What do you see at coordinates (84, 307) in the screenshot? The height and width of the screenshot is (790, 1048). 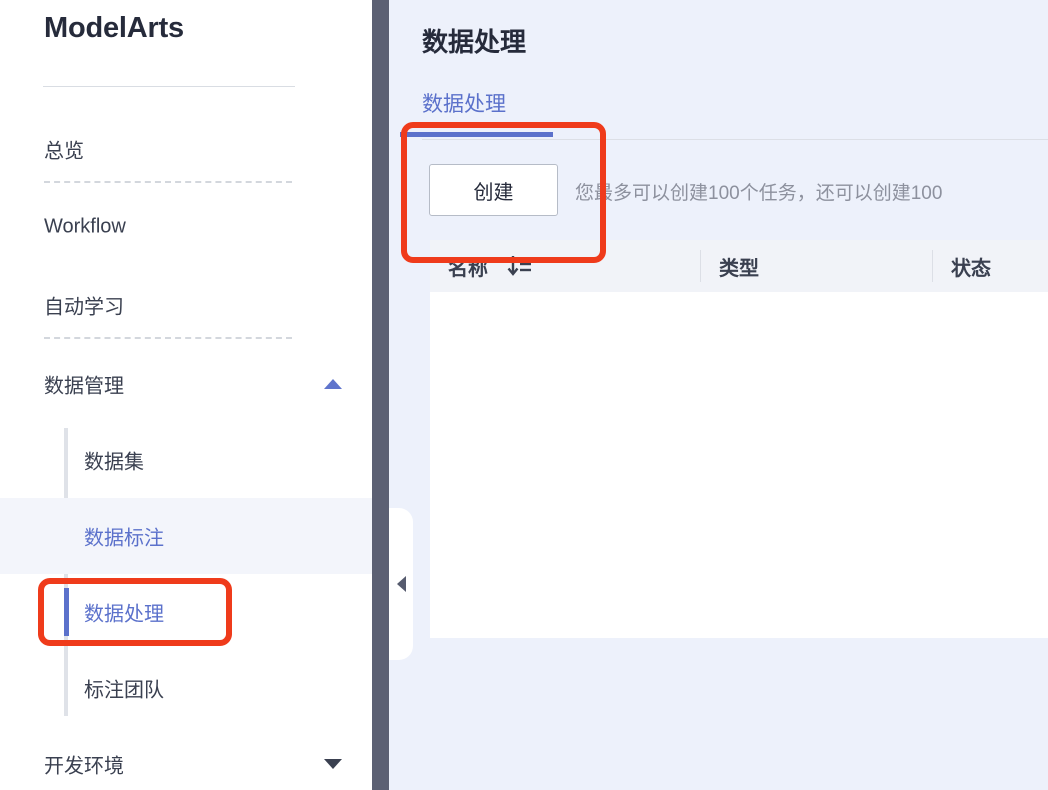 I see `sidebar-item-label: 自动学习` at bounding box center [84, 307].